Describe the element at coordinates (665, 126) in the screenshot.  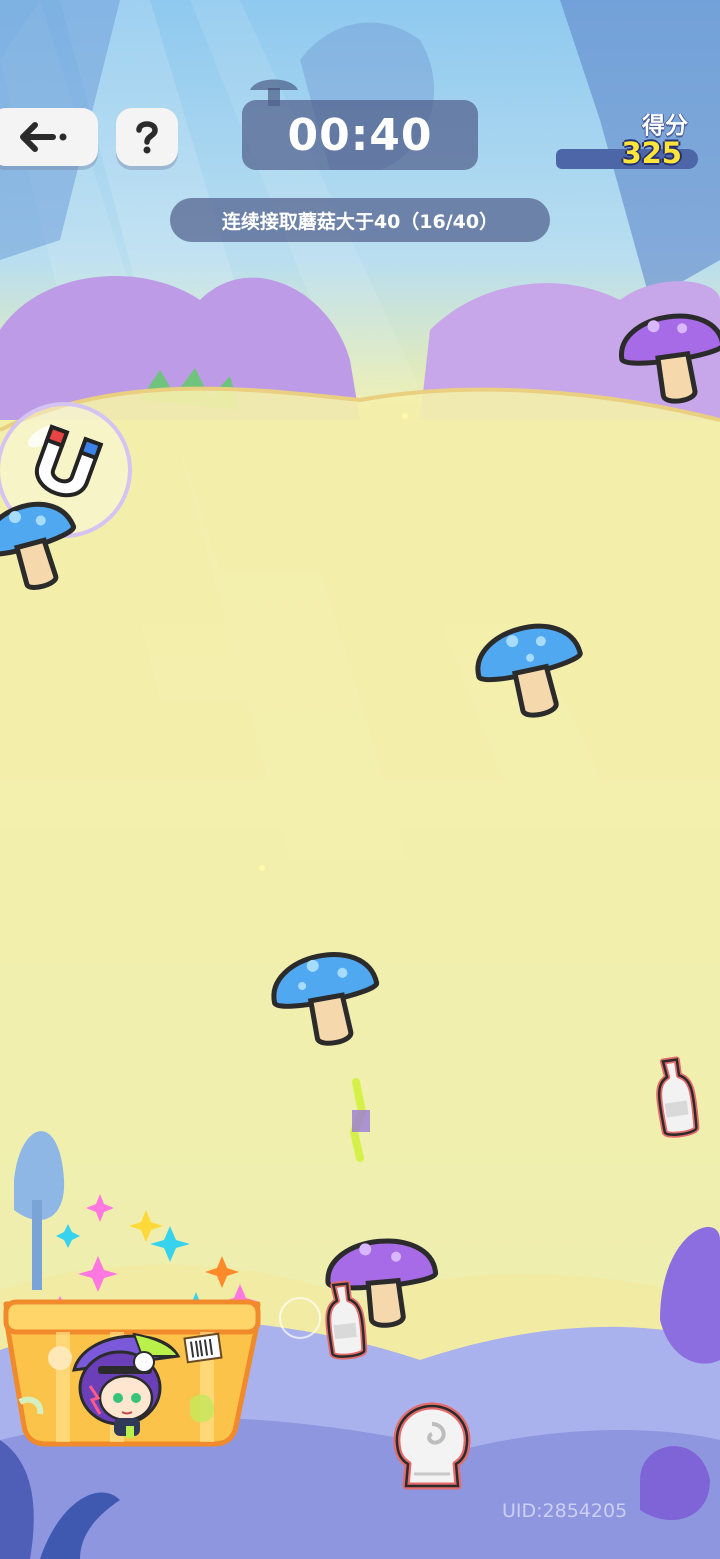
I see `score-label: 得分` at that location.